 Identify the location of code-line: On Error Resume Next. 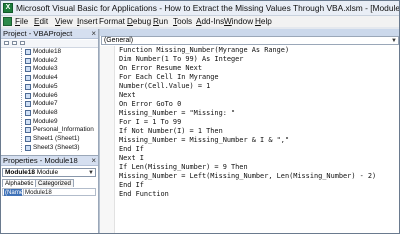
(160, 68).